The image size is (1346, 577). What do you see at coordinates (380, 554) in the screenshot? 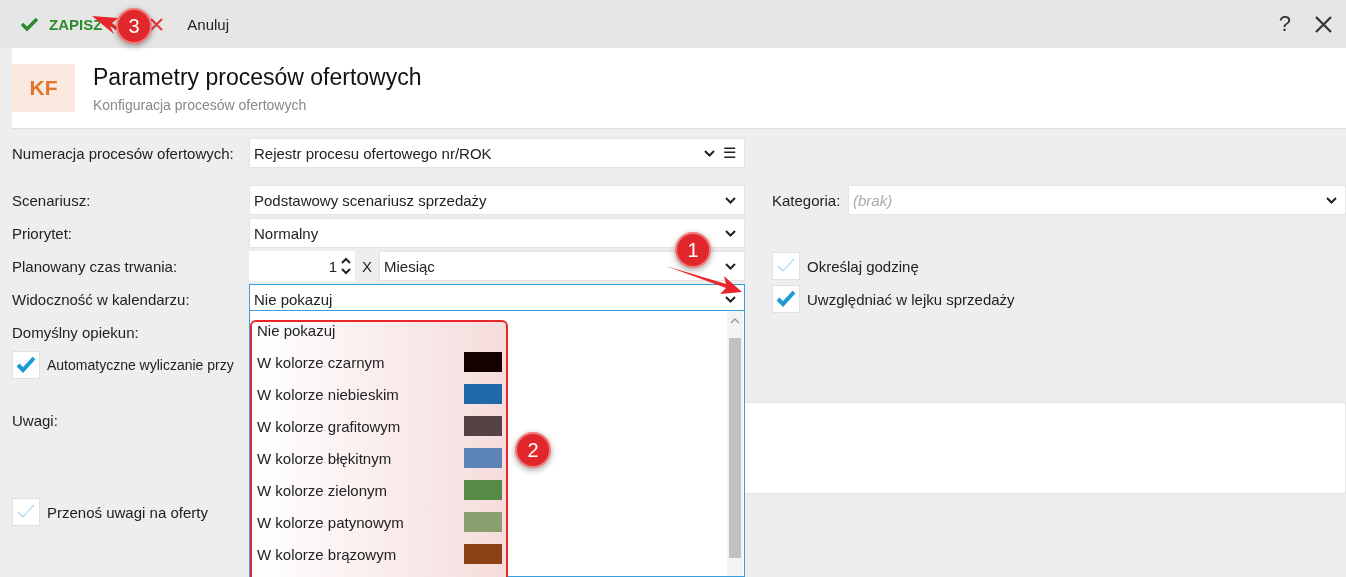
I see `dropdown-option: W kolorze brązowym` at bounding box center [380, 554].